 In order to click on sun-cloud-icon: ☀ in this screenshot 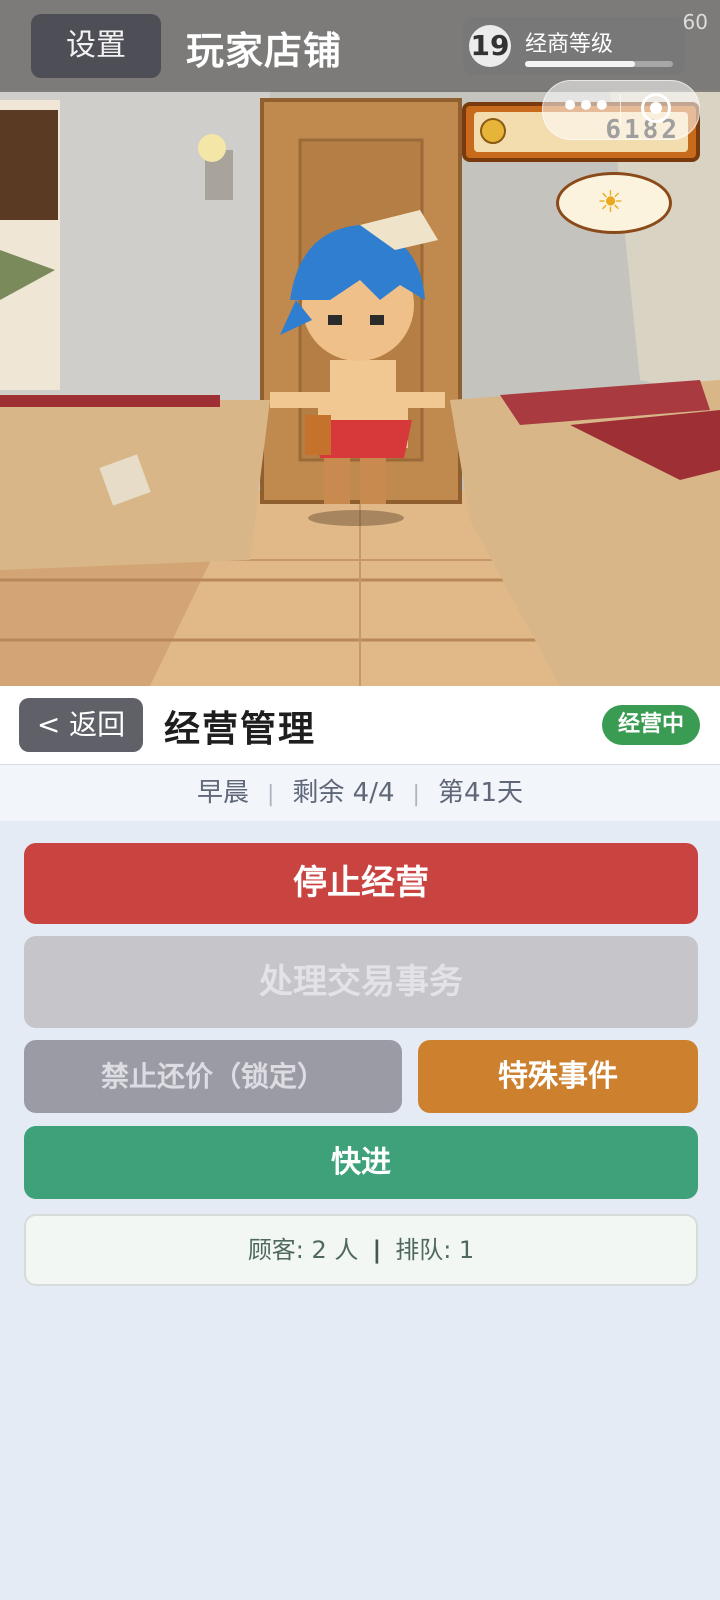, I will do `click(610, 202)`.